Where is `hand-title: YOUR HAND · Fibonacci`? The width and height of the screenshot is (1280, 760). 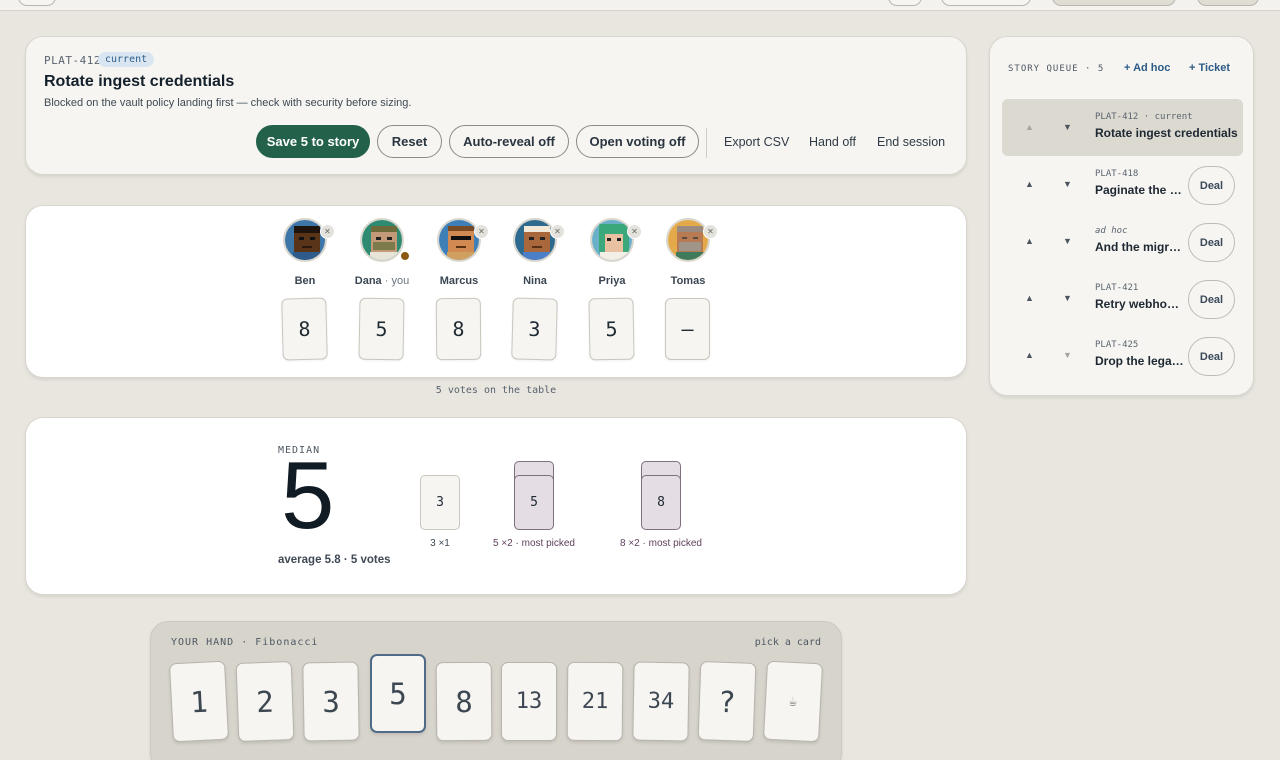
hand-title: YOUR HAND · Fibonacci is located at coordinates (245, 642).